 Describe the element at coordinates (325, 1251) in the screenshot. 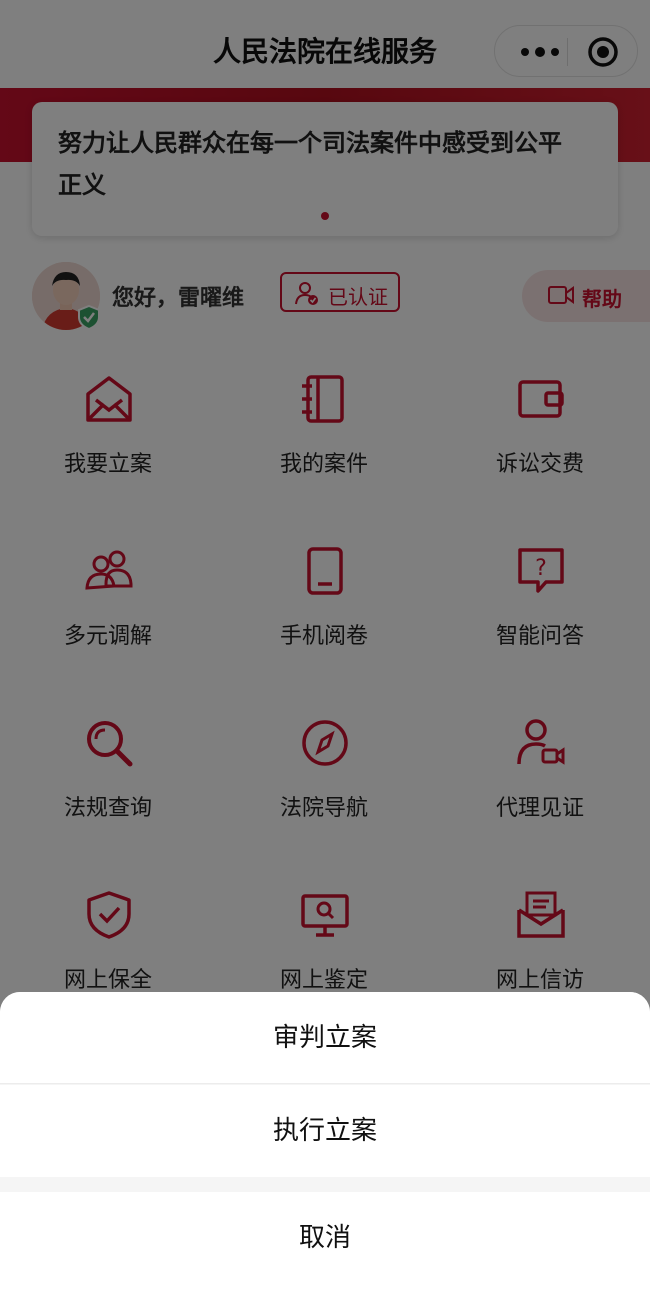

I see `cancel-button: 取消` at that location.